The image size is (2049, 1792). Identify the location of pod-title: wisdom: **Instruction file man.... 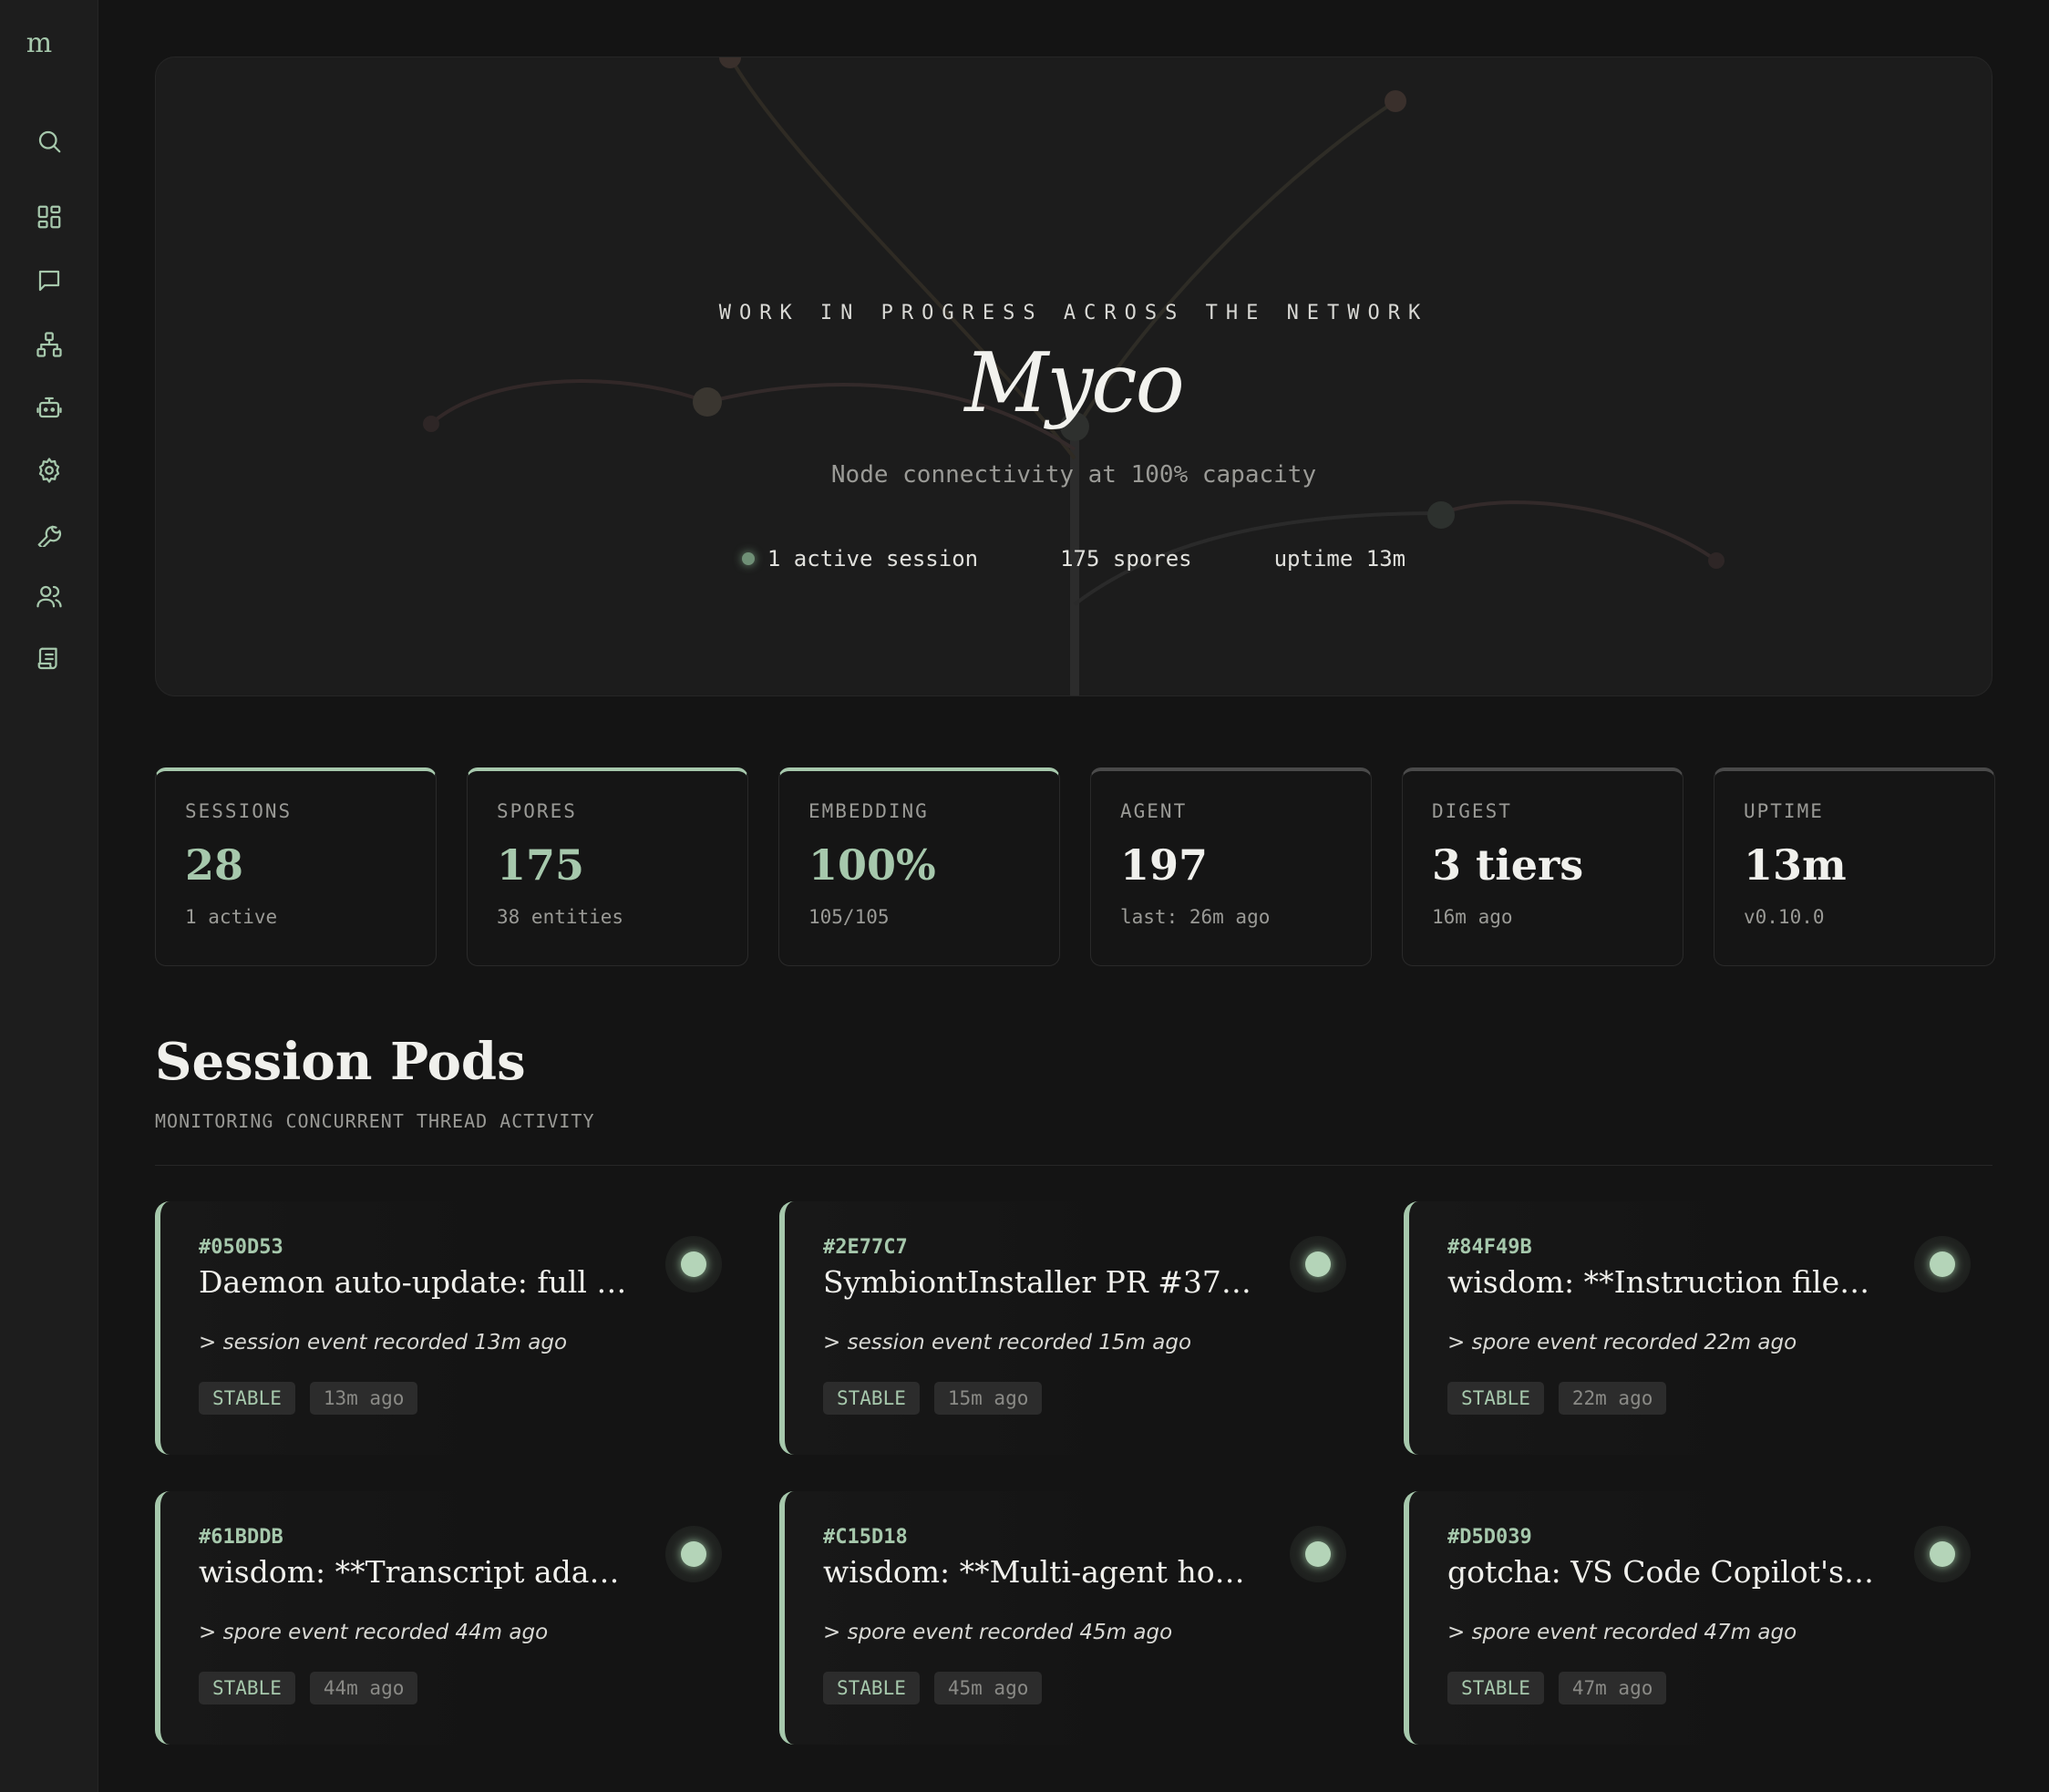
(1662, 1282).